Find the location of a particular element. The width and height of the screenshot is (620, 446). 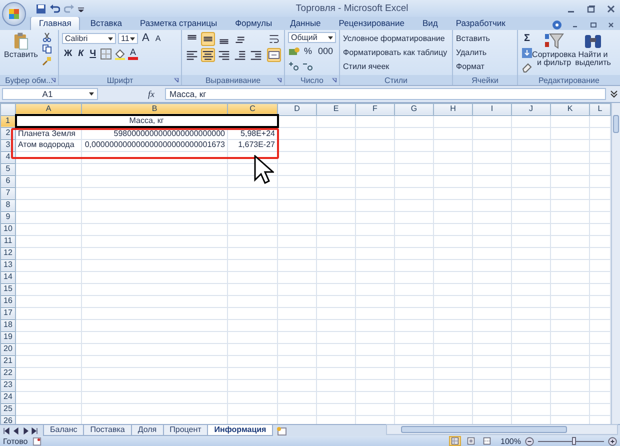

ribbon-tab: Формулы is located at coordinates (253, 23).